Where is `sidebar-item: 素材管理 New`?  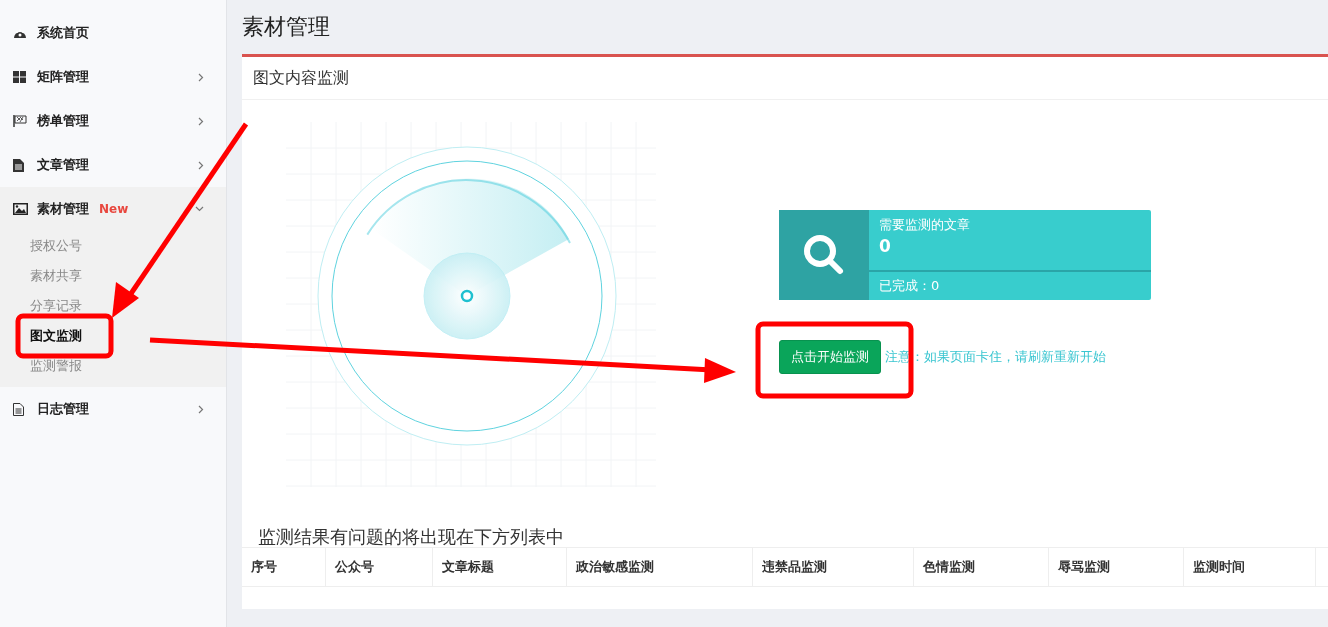
sidebar-item: 素材管理 New is located at coordinates (113, 209).